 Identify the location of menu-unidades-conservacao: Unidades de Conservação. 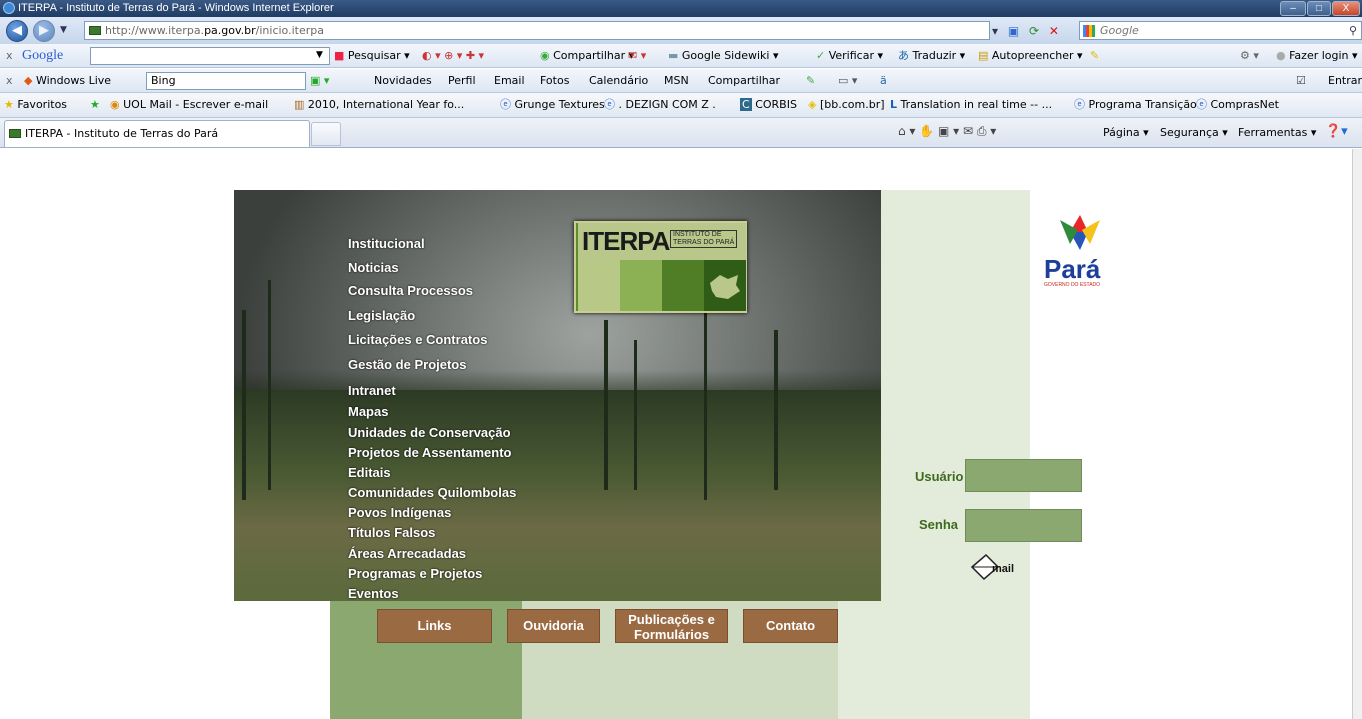
(429, 432).